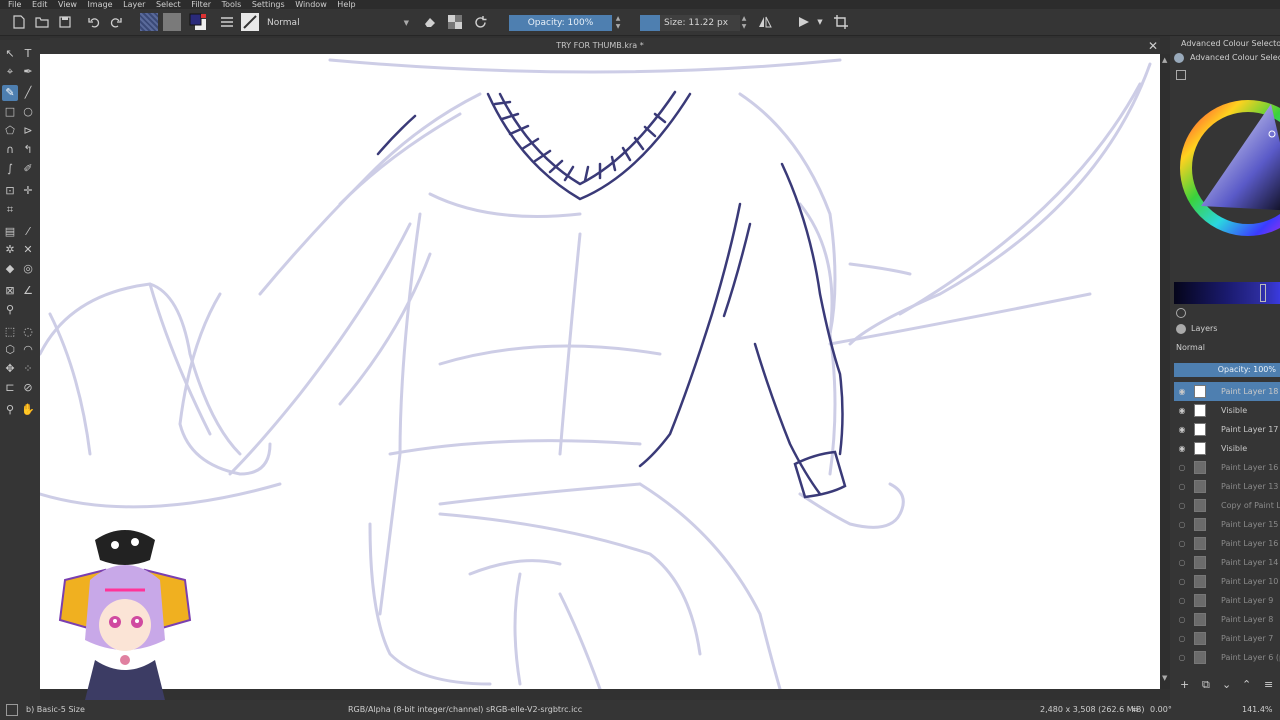 This screenshot has width=1280, height=720. What do you see at coordinates (480, 22) in the screenshot?
I see `reload-preset-icon` at bounding box center [480, 22].